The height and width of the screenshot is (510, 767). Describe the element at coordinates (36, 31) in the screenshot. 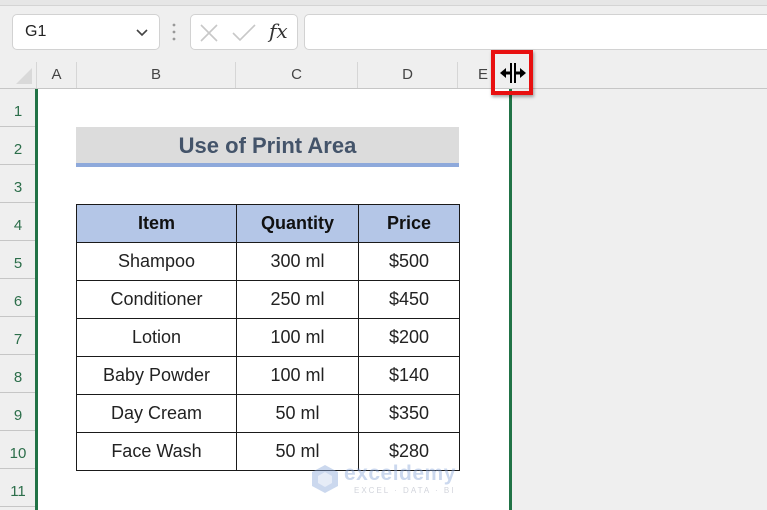

I see `name-box-value: G1` at that location.